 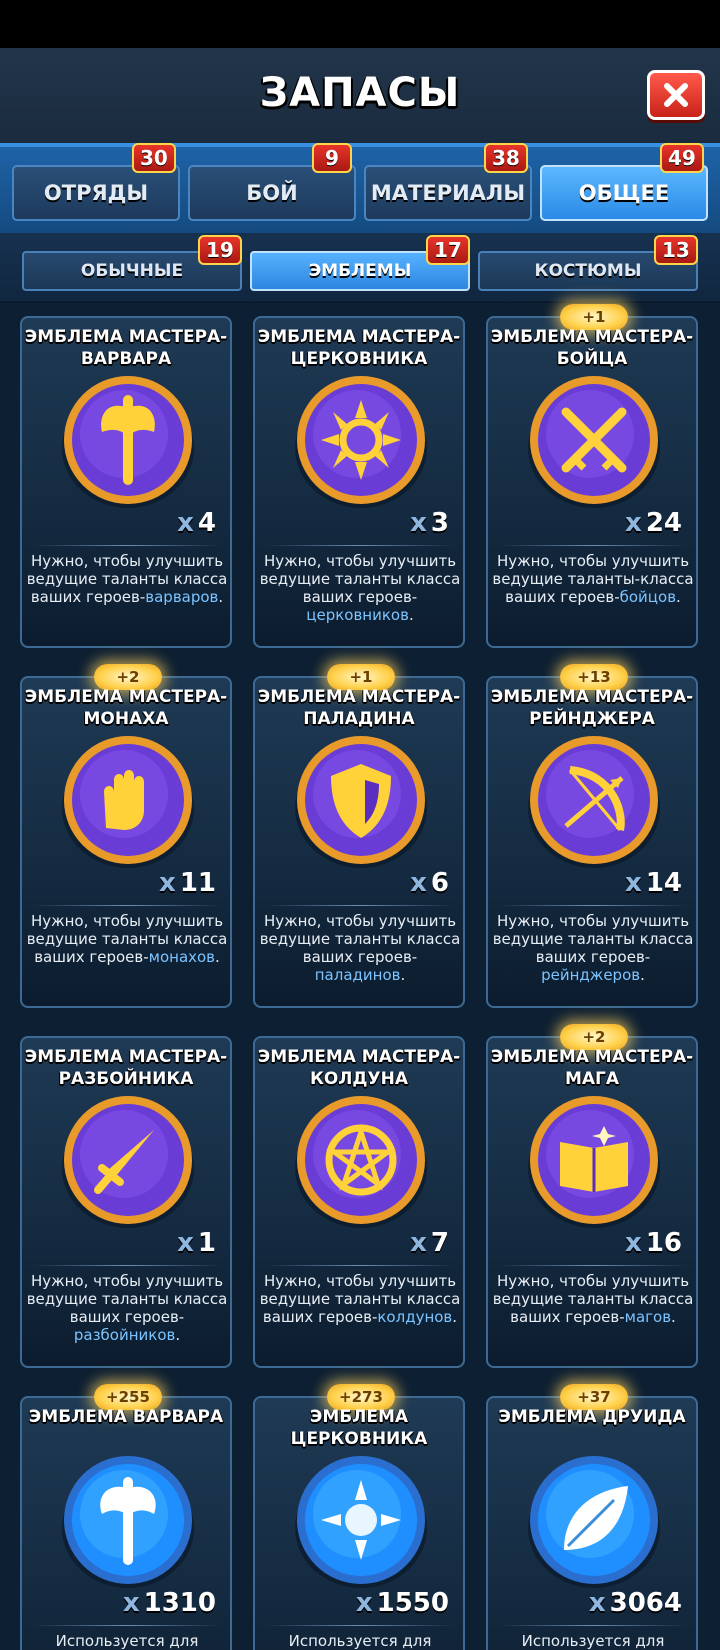 What do you see at coordinates (429, 523) in the screenshot?
I see `item-count: x3` at bounding box center [429, 523].